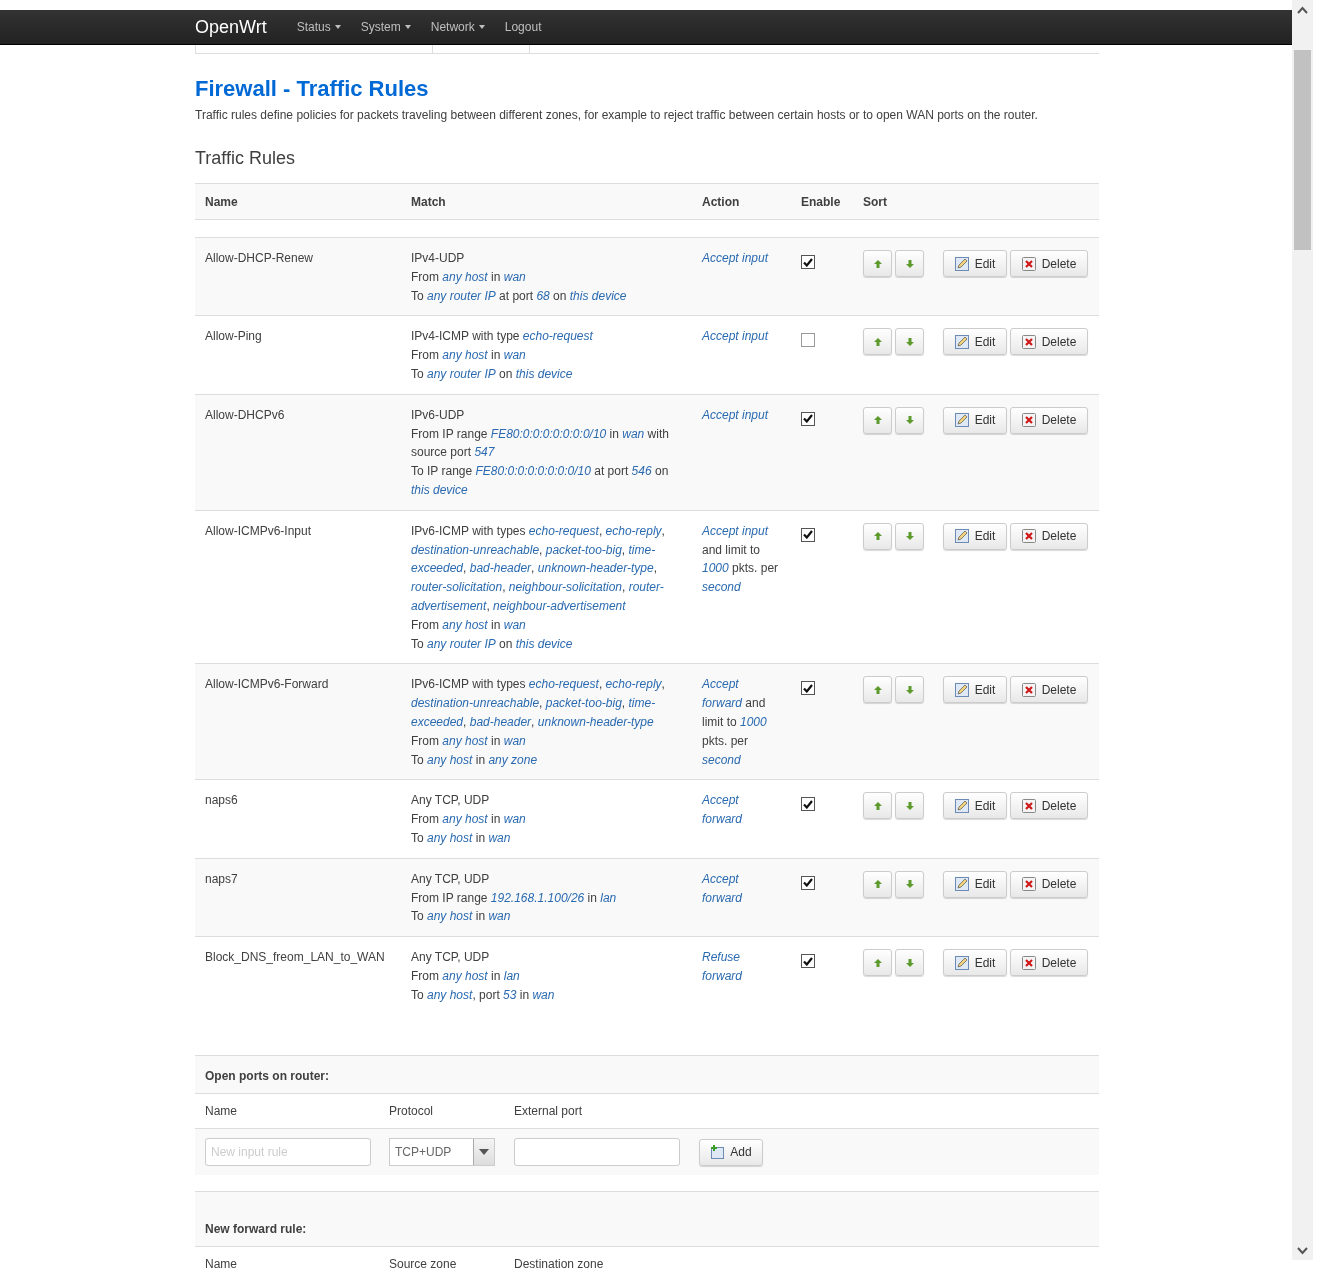 The image size is (1323, 1280). What do you see at coordinates (597, 1151) in the screenshot?
I see `external-port-input` at bounding box center [597, 1151].